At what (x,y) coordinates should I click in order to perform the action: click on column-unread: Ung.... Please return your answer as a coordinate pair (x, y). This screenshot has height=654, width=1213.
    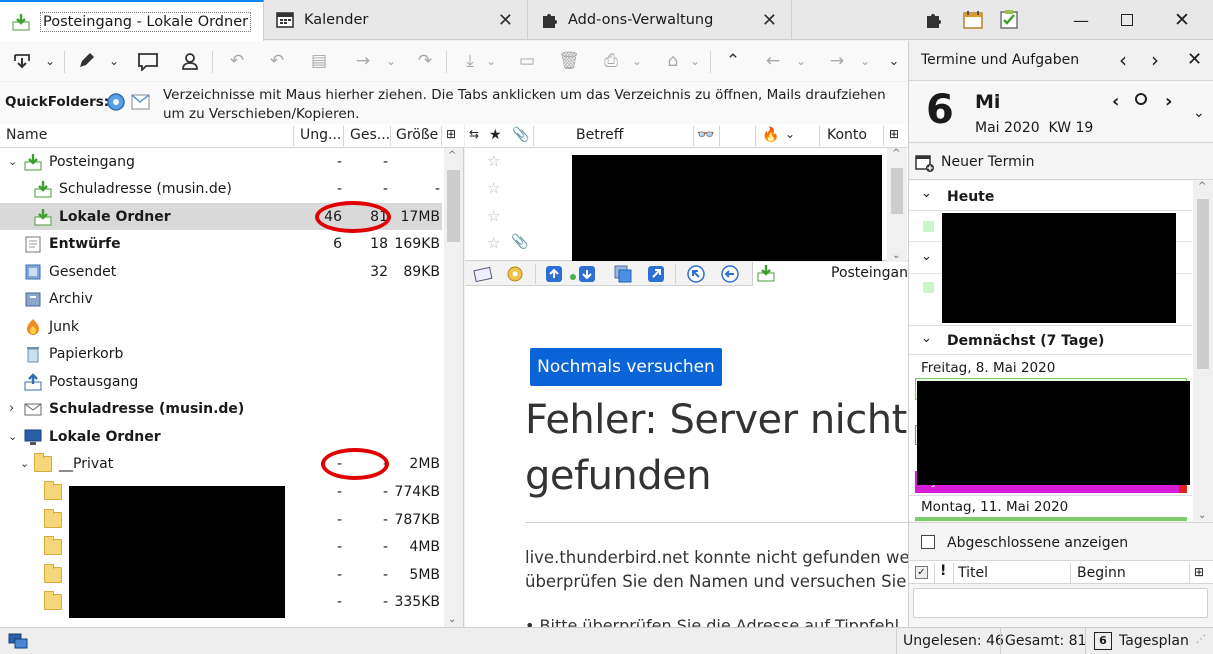
    Looking at the image, I should click on (320, 135).